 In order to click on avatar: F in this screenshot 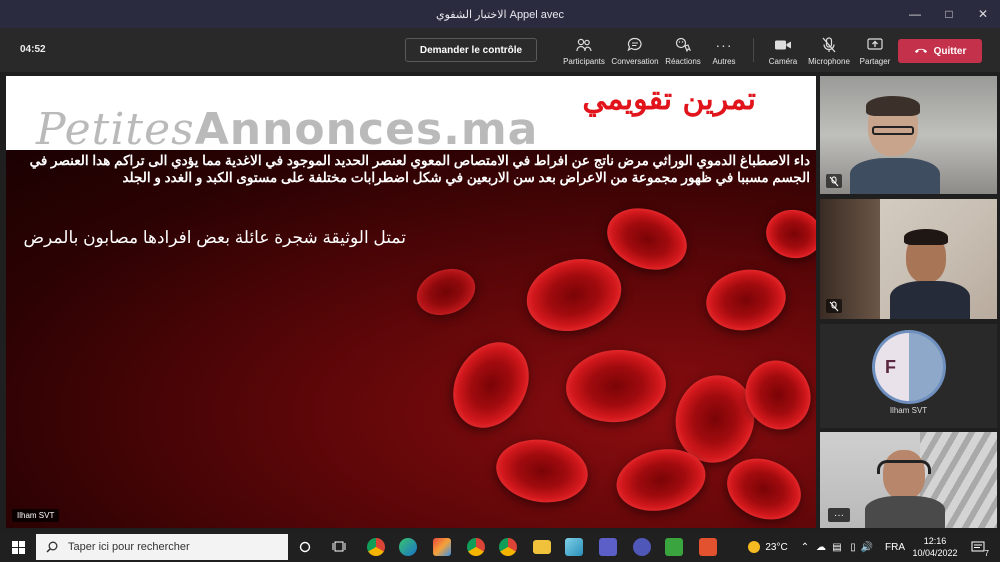, I will do `click(909, 367)`.